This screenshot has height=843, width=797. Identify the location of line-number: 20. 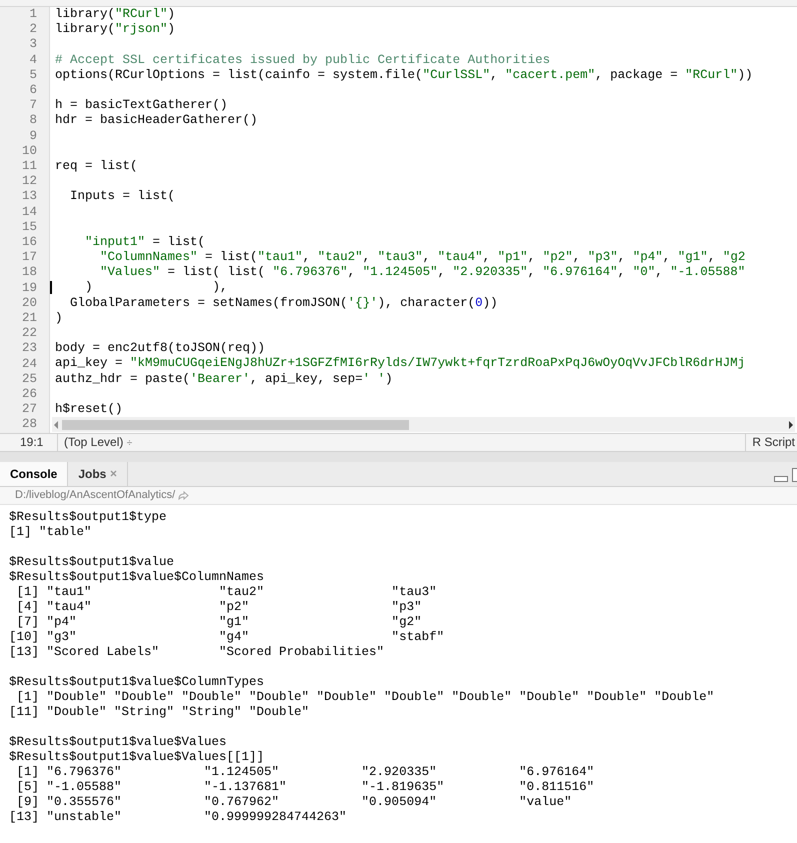
(28, 304).